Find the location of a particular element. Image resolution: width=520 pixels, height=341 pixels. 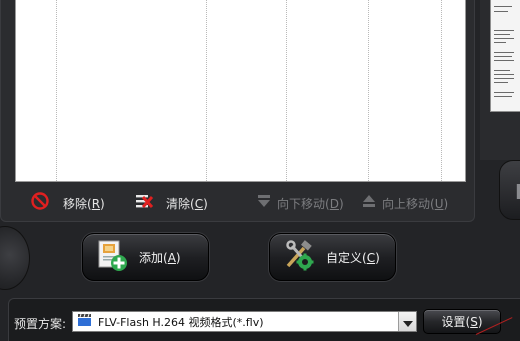

knob-glyph-icon: K is located at coordinates (517, 192).